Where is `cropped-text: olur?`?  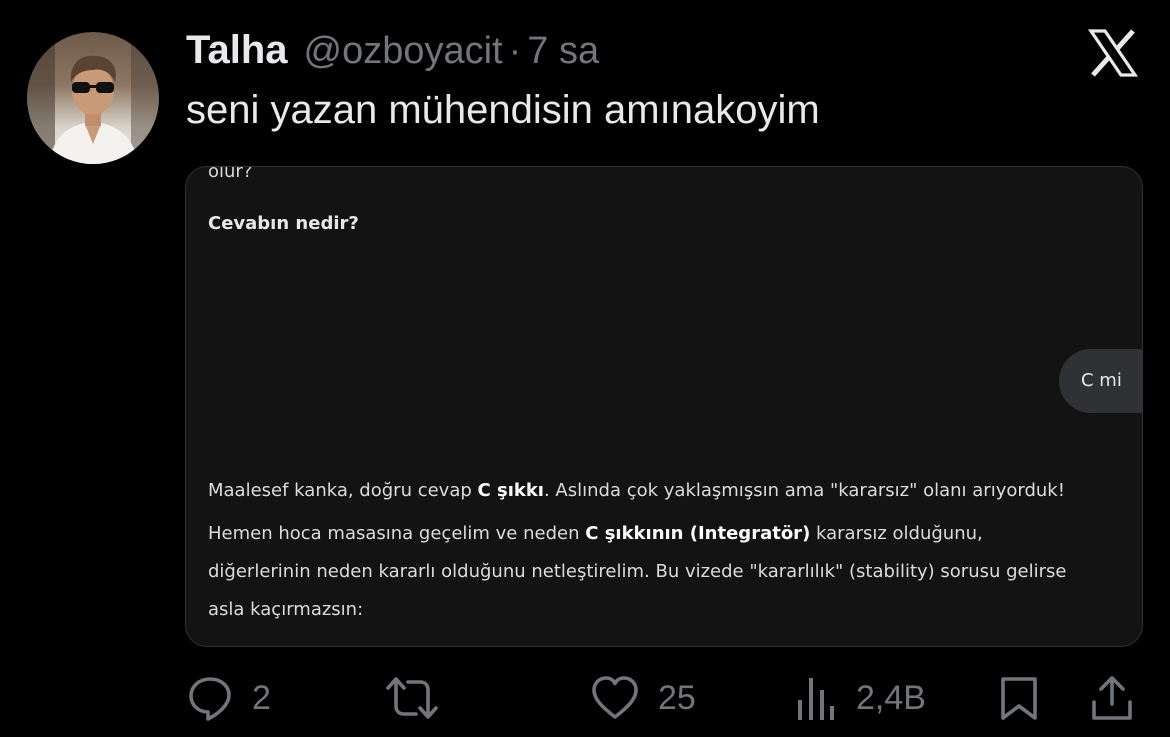
cropped-text: olur? is located at coordinates (230, 174).